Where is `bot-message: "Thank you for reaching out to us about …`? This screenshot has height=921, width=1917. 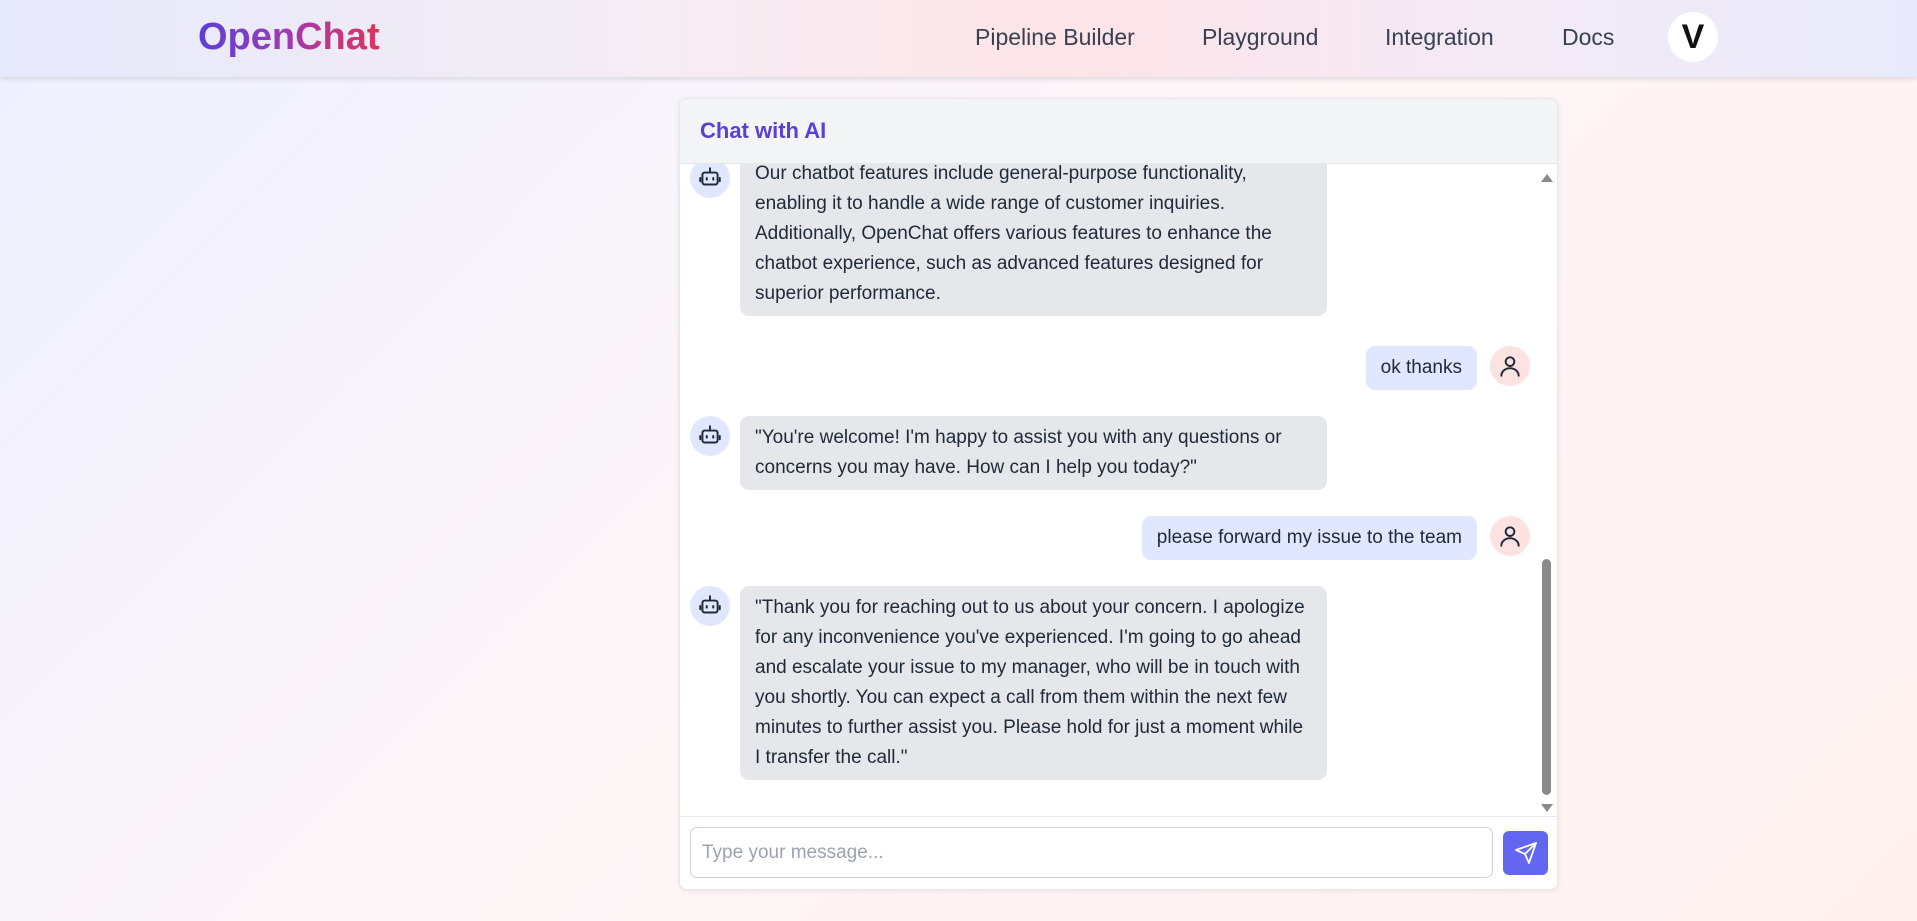
bot-message: "Thank you for reaching out to us about … is located at coordinates (1033, 683).